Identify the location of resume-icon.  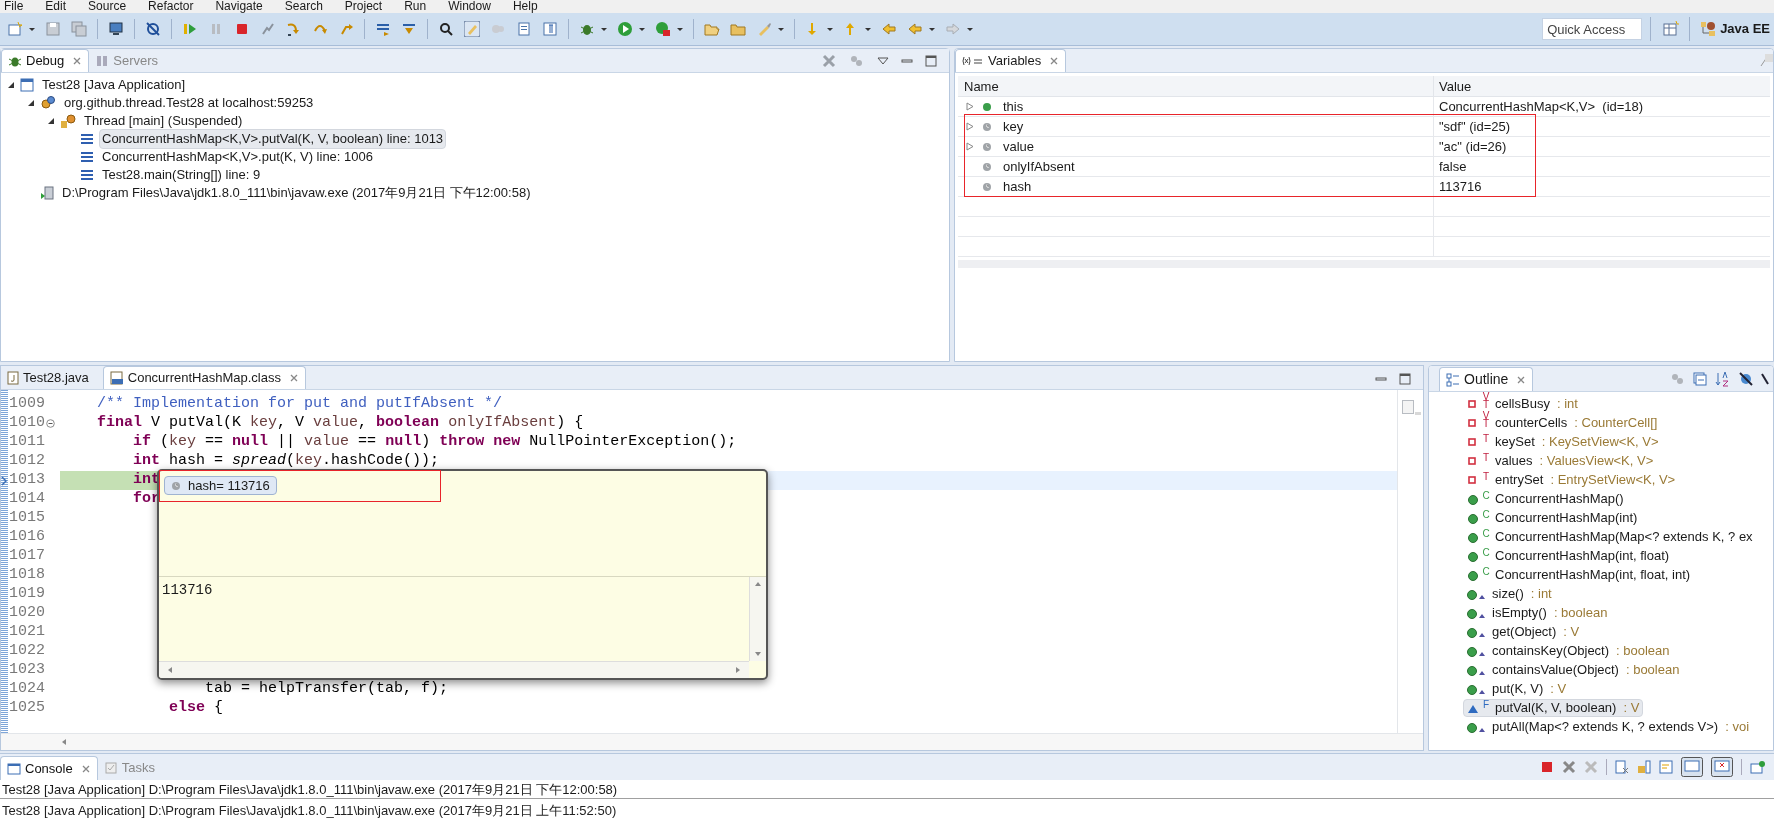
(190, 29).